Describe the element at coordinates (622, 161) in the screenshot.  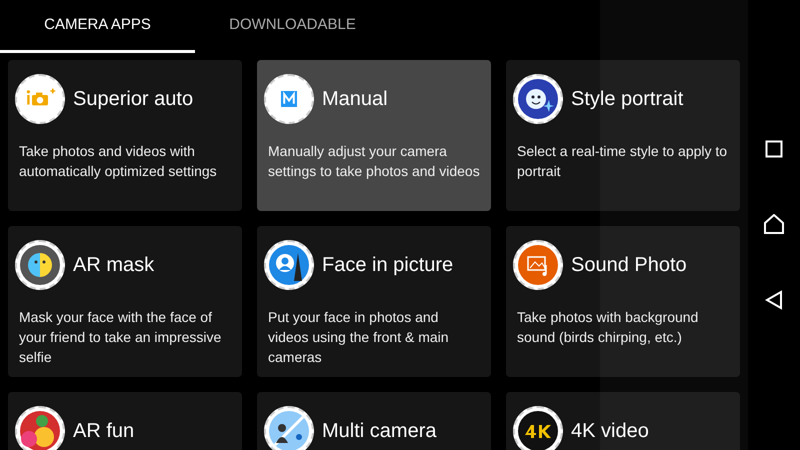
I see `app-description: Select a real-time style to apply to portrait` at that location.